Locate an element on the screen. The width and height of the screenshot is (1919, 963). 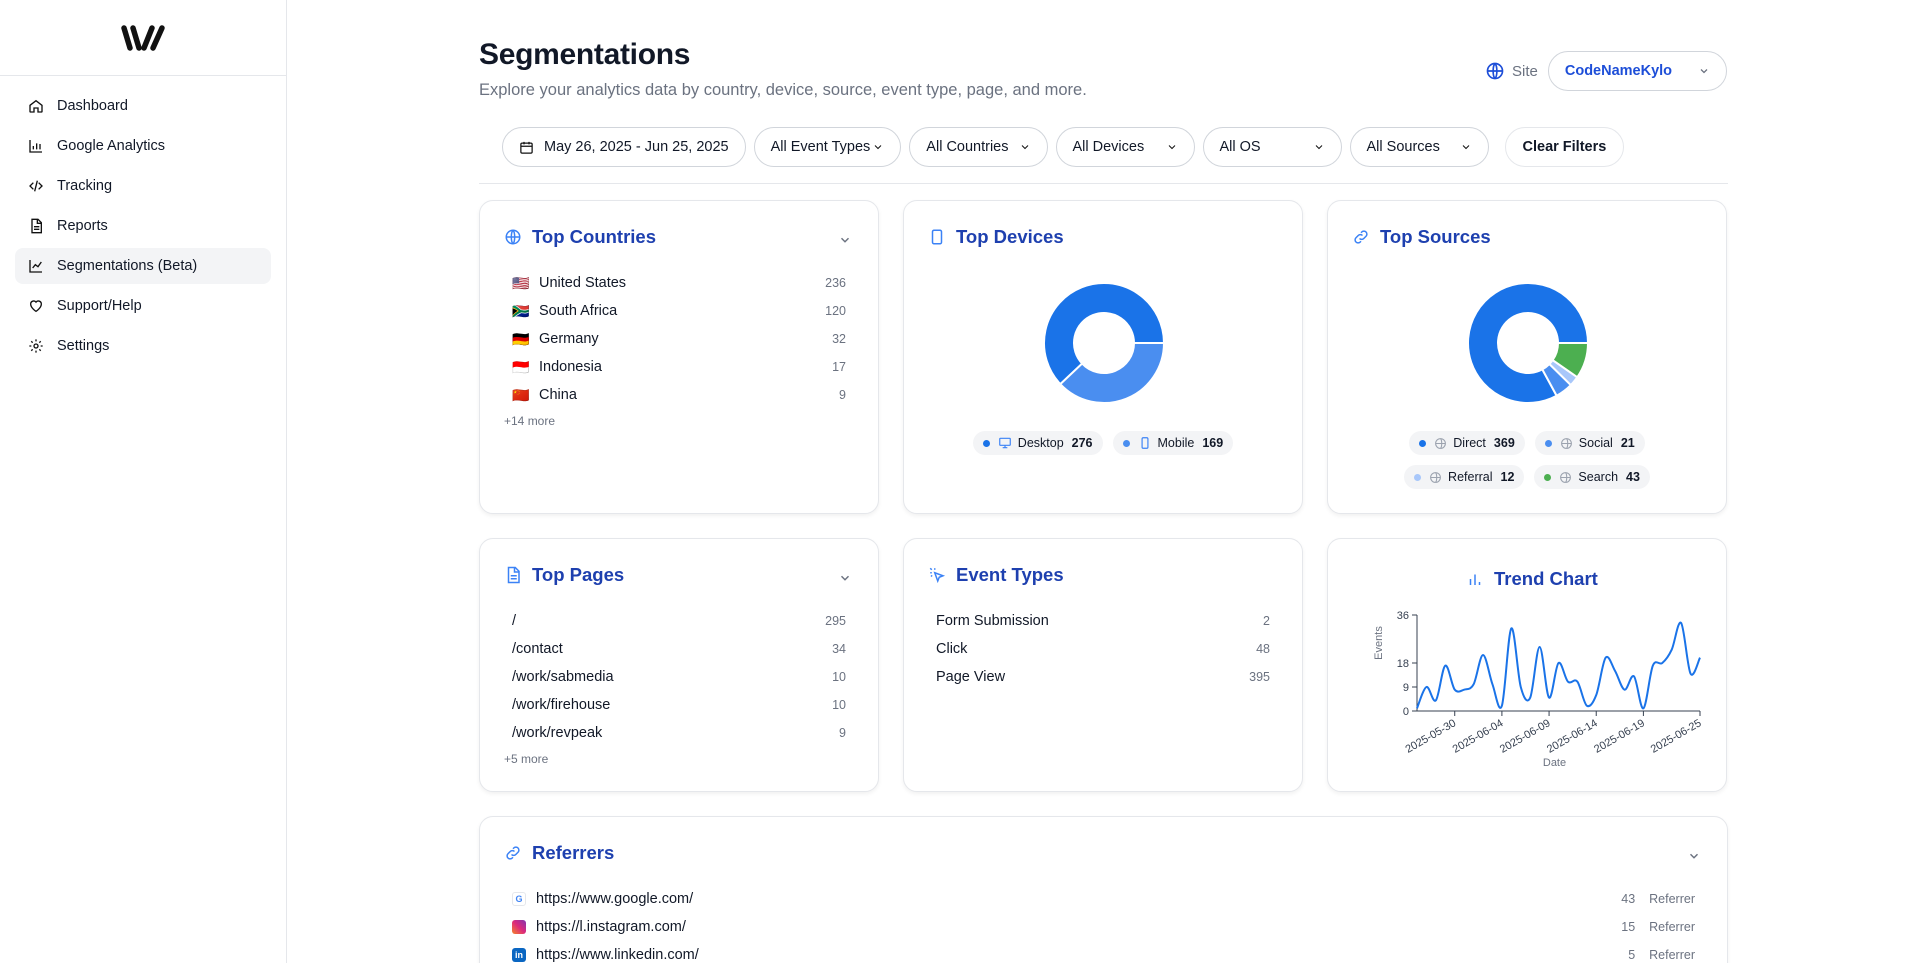
list-item: Click 48 is located at coordinates (1103, 649).